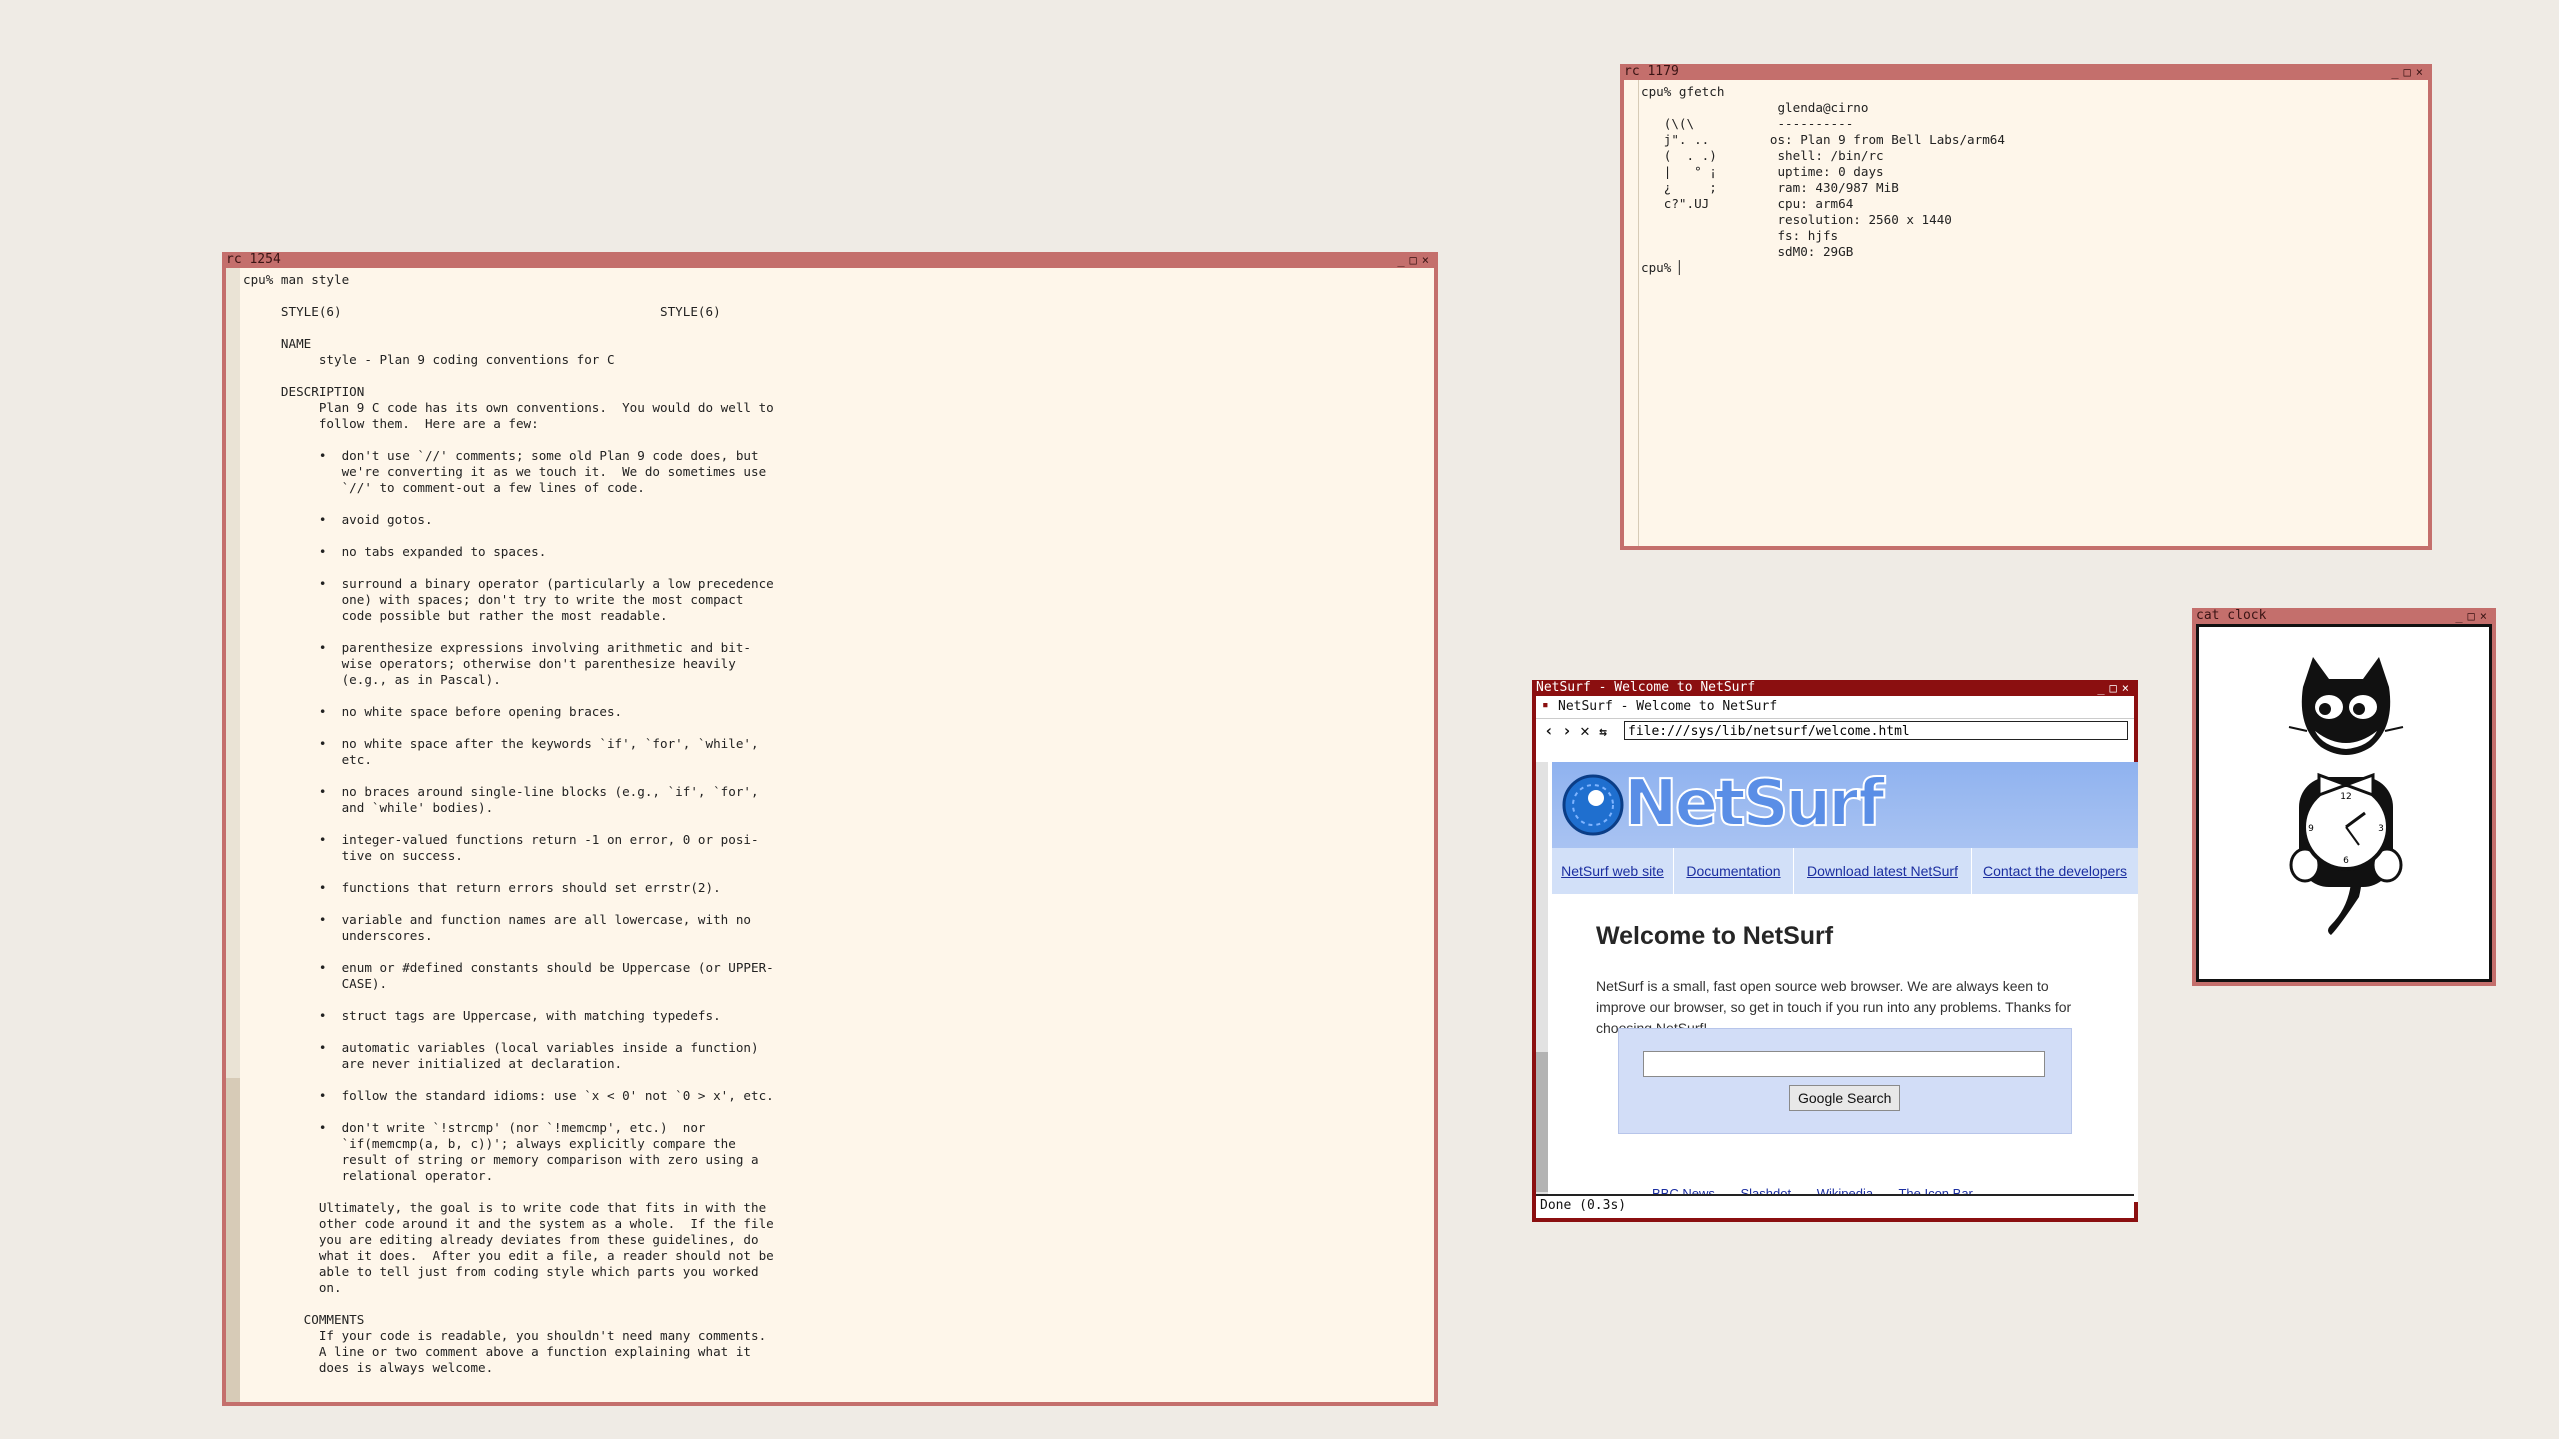  What do you see at coordinates (1603, 733) in the screenshot?
I see `reload-icon: ⇆` at bounding box center [1603, 733].